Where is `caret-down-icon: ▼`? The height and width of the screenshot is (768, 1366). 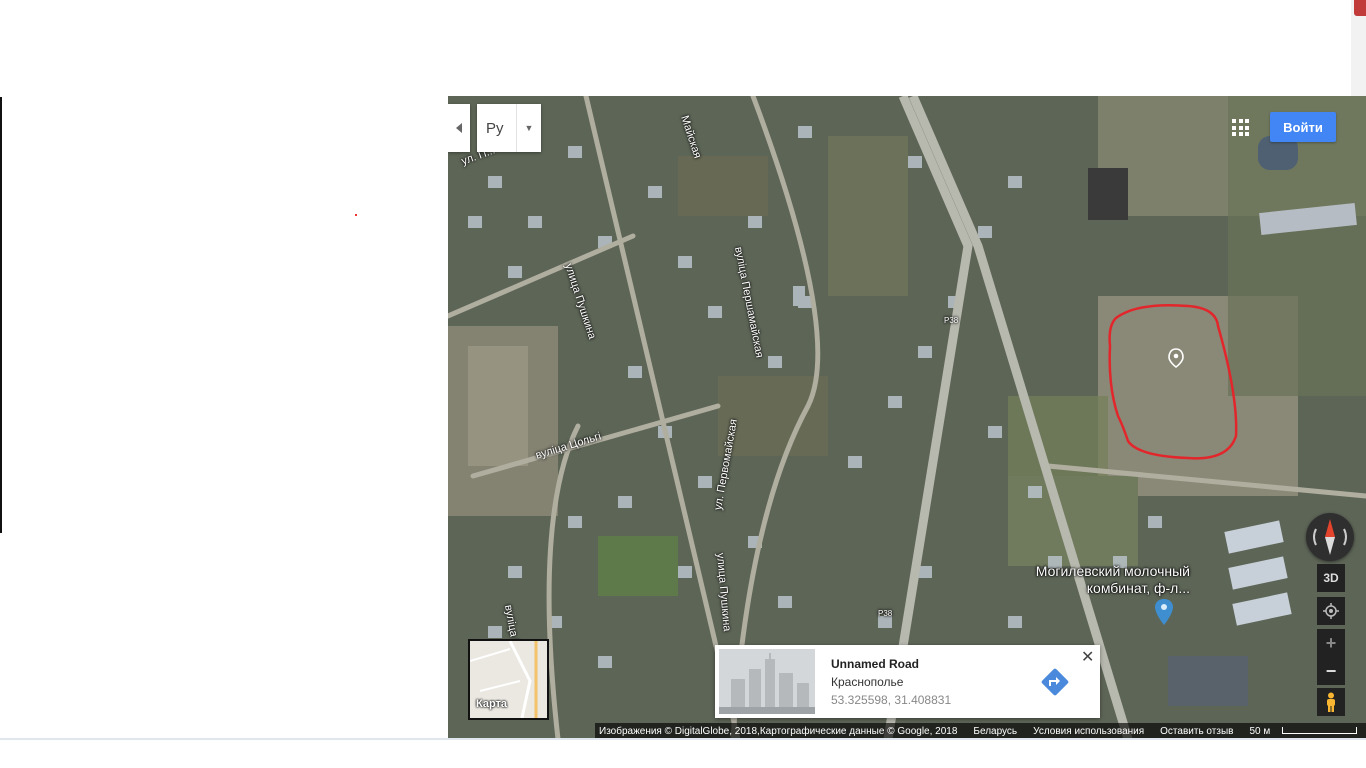
caret-down-icon: ▼ is located at coordinates (529, 128).